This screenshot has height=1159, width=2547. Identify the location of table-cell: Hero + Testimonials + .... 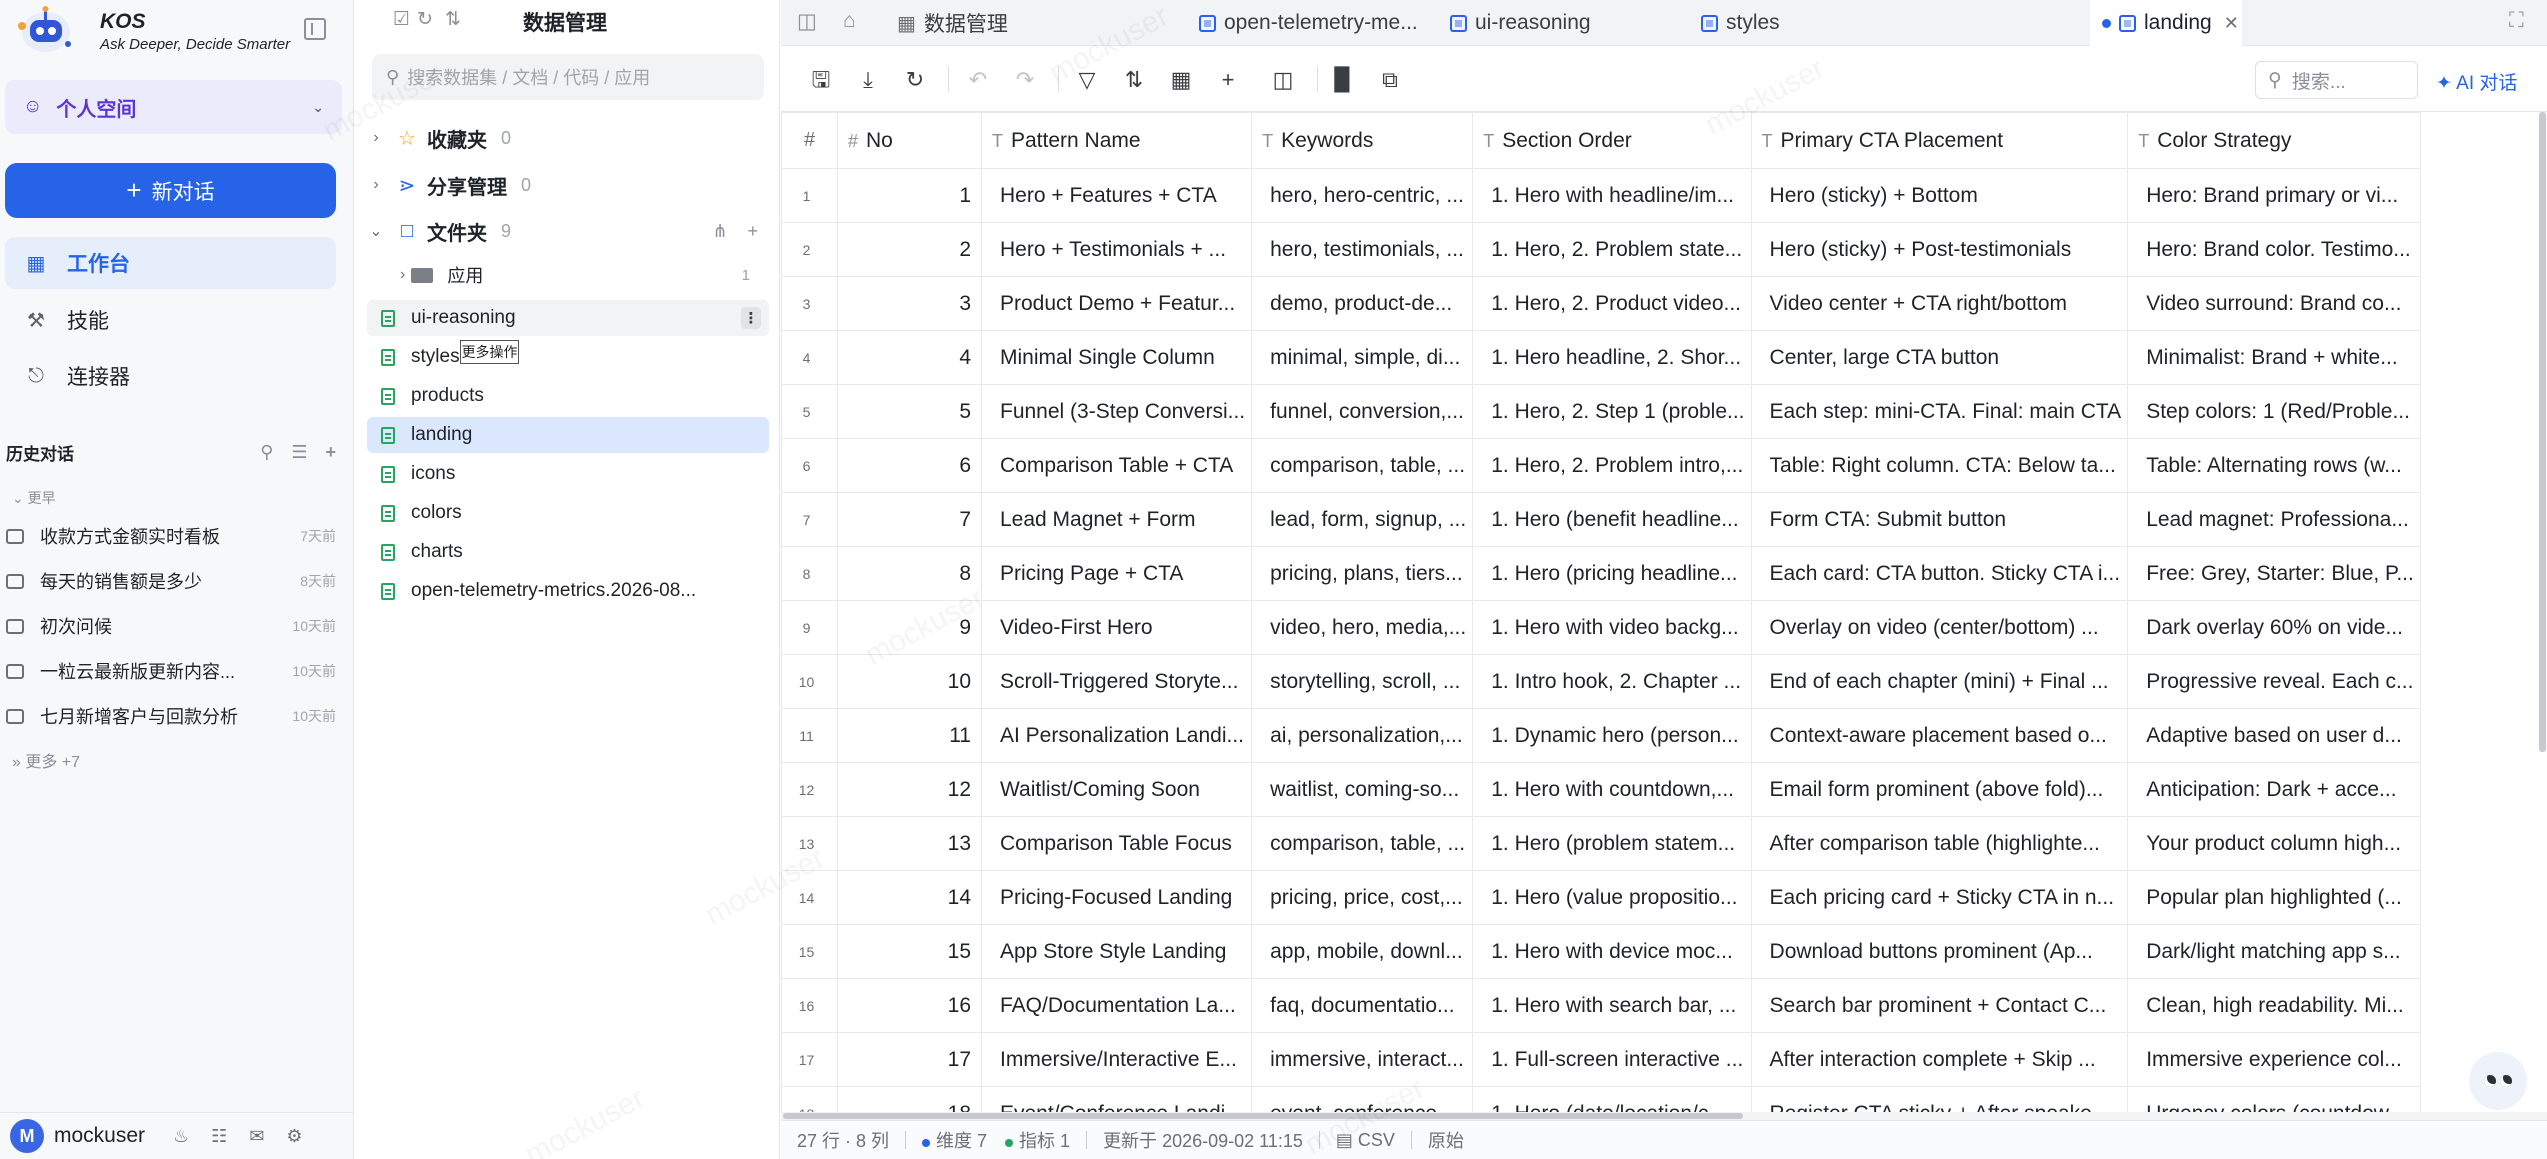
(1116, 249).